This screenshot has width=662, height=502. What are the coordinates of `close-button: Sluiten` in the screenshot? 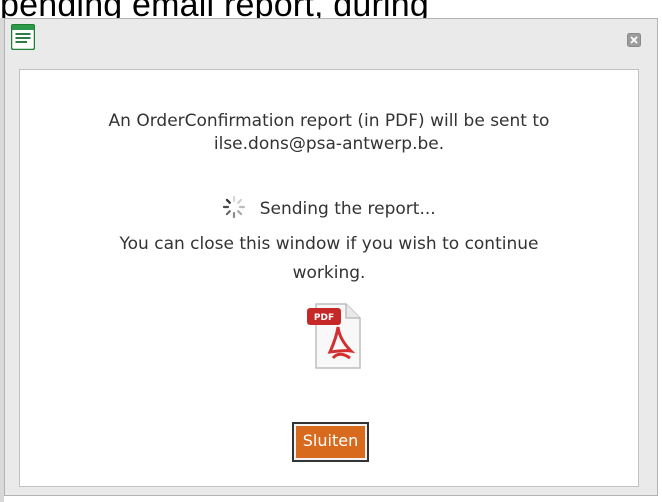 It's located at (330, 442).